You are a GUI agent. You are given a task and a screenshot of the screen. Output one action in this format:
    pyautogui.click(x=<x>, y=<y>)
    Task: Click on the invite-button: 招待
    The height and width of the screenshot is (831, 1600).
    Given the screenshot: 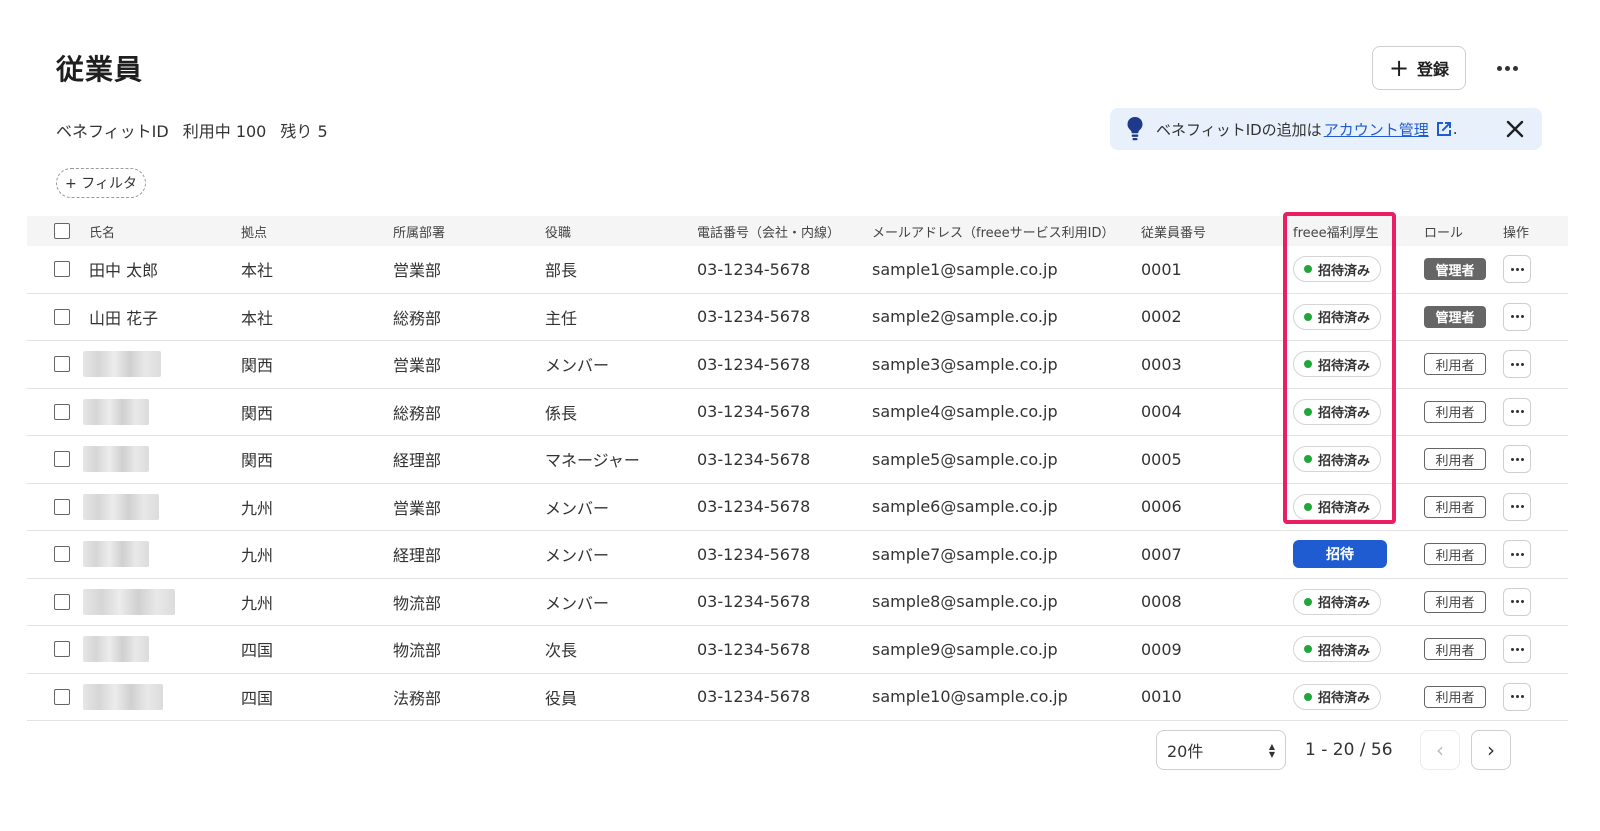 What is the action you would take?
    pyautogui.click(x=1340, y=554)
    